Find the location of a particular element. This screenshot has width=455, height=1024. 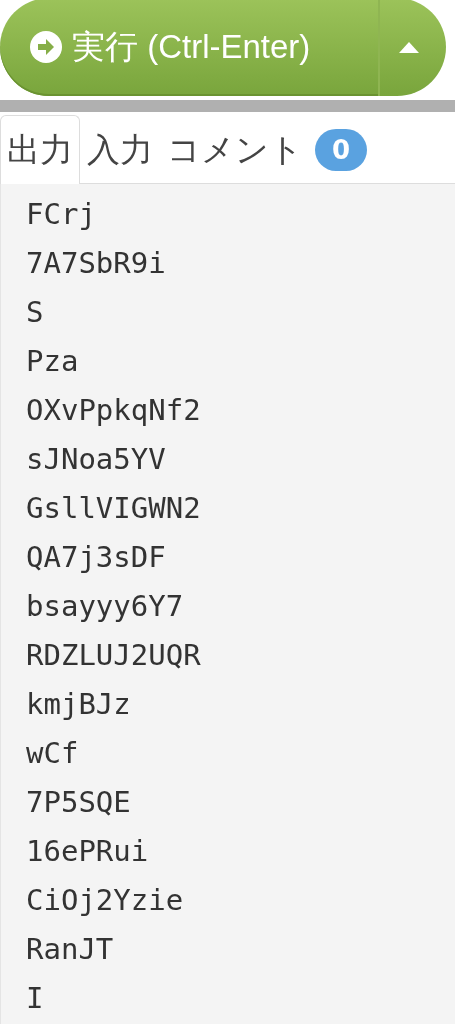

caret-icon is located at coordinates (409, 47).